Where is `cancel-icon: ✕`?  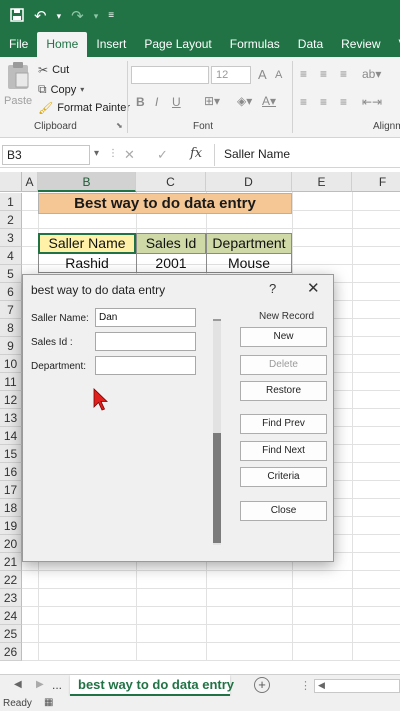 cancel-icon: ✕ is located at coordinates (129, 155).